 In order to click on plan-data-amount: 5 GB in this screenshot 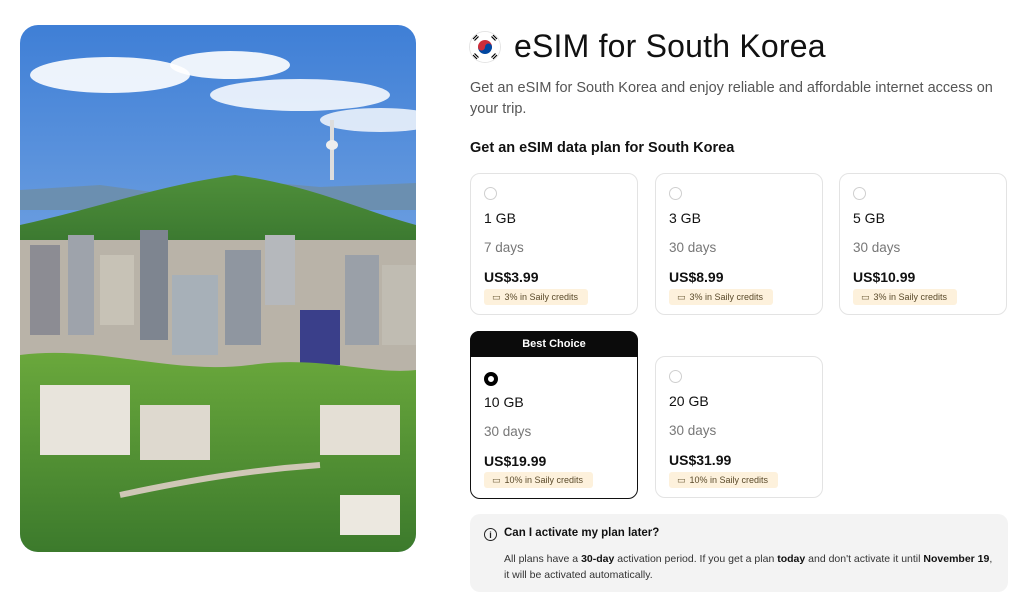, I will do `click(869, 218)`.